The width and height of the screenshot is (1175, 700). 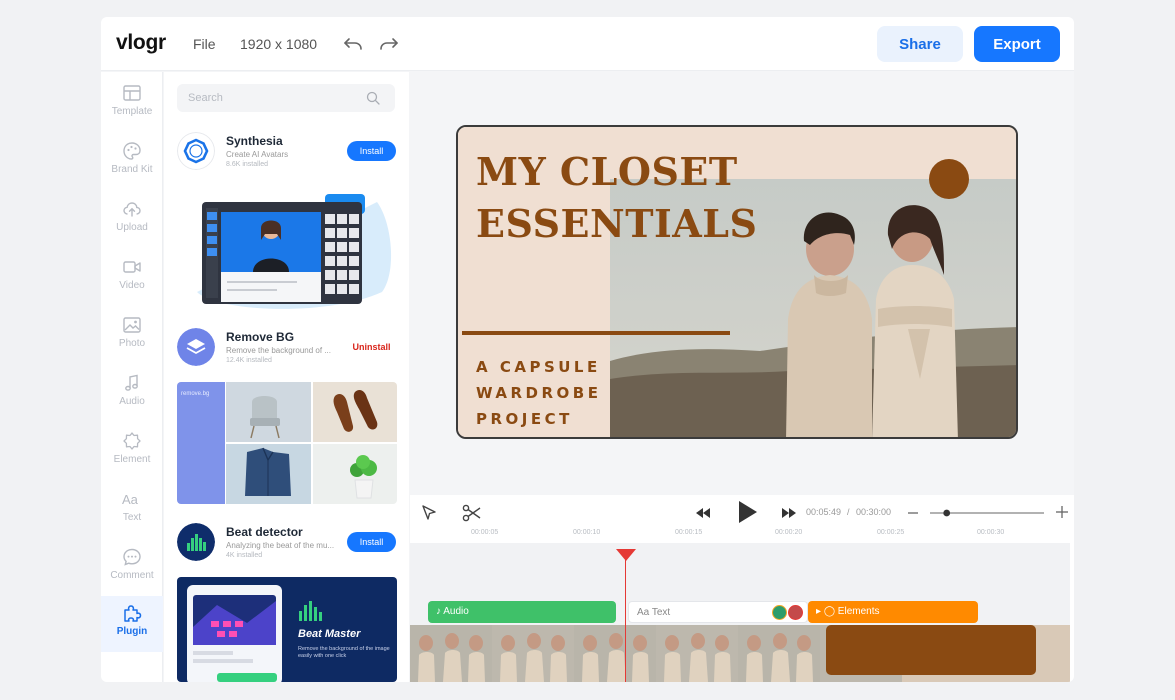 What do you see at coordinates (485, 532) in the screenshot?
I see `ruler-label: 00:00:05` at bounding box center [485, 532].